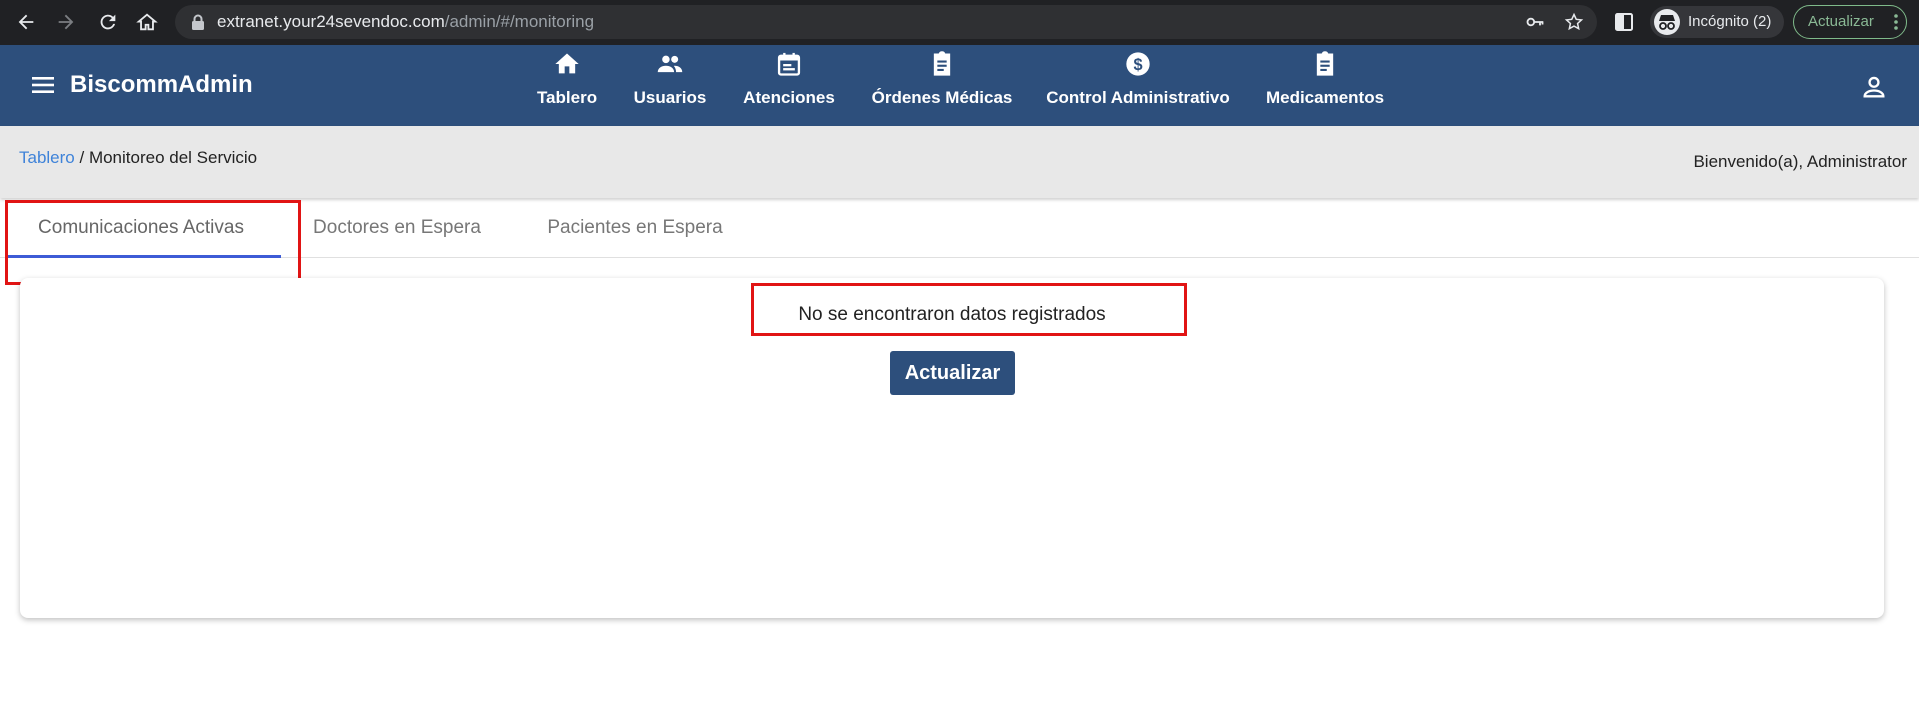 The width and height of the screenshot is (1919, 704). Describe the element at coordinates (942, 85) in the screenshot. I see `nav-item-ordenes-medicas: Órdenes Médicas` at that location.